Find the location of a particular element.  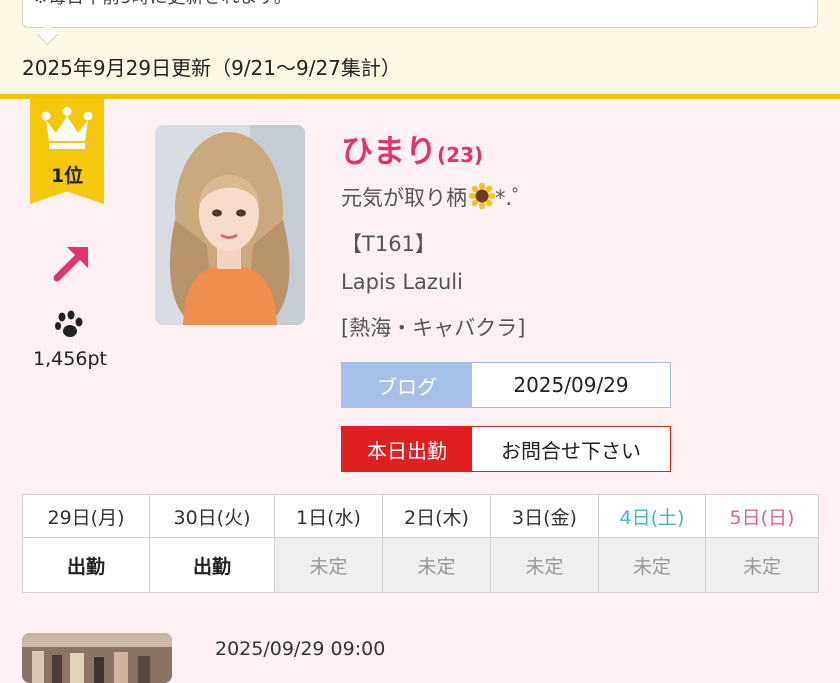

schedule-day: 2日(木) is located at coordinates (436, 516).